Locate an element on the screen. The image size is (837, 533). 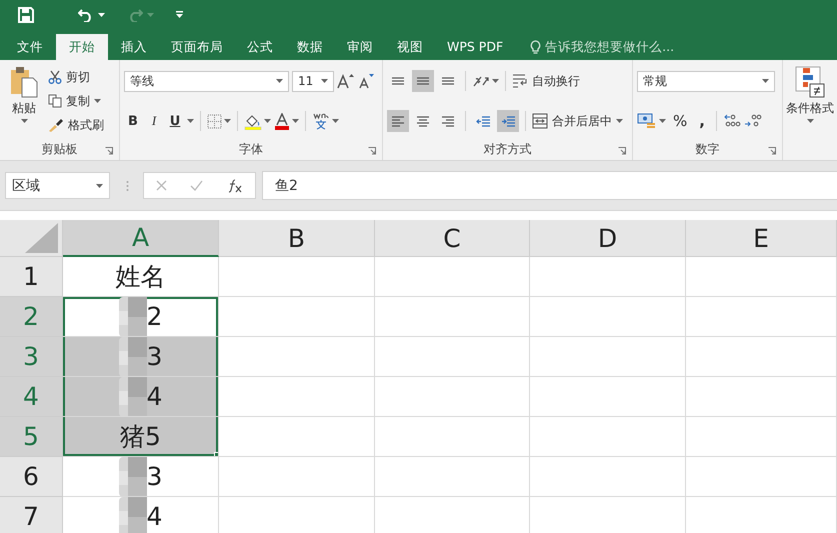
ribbon-tab: WPS PDF is located at coordinates (475, 47).